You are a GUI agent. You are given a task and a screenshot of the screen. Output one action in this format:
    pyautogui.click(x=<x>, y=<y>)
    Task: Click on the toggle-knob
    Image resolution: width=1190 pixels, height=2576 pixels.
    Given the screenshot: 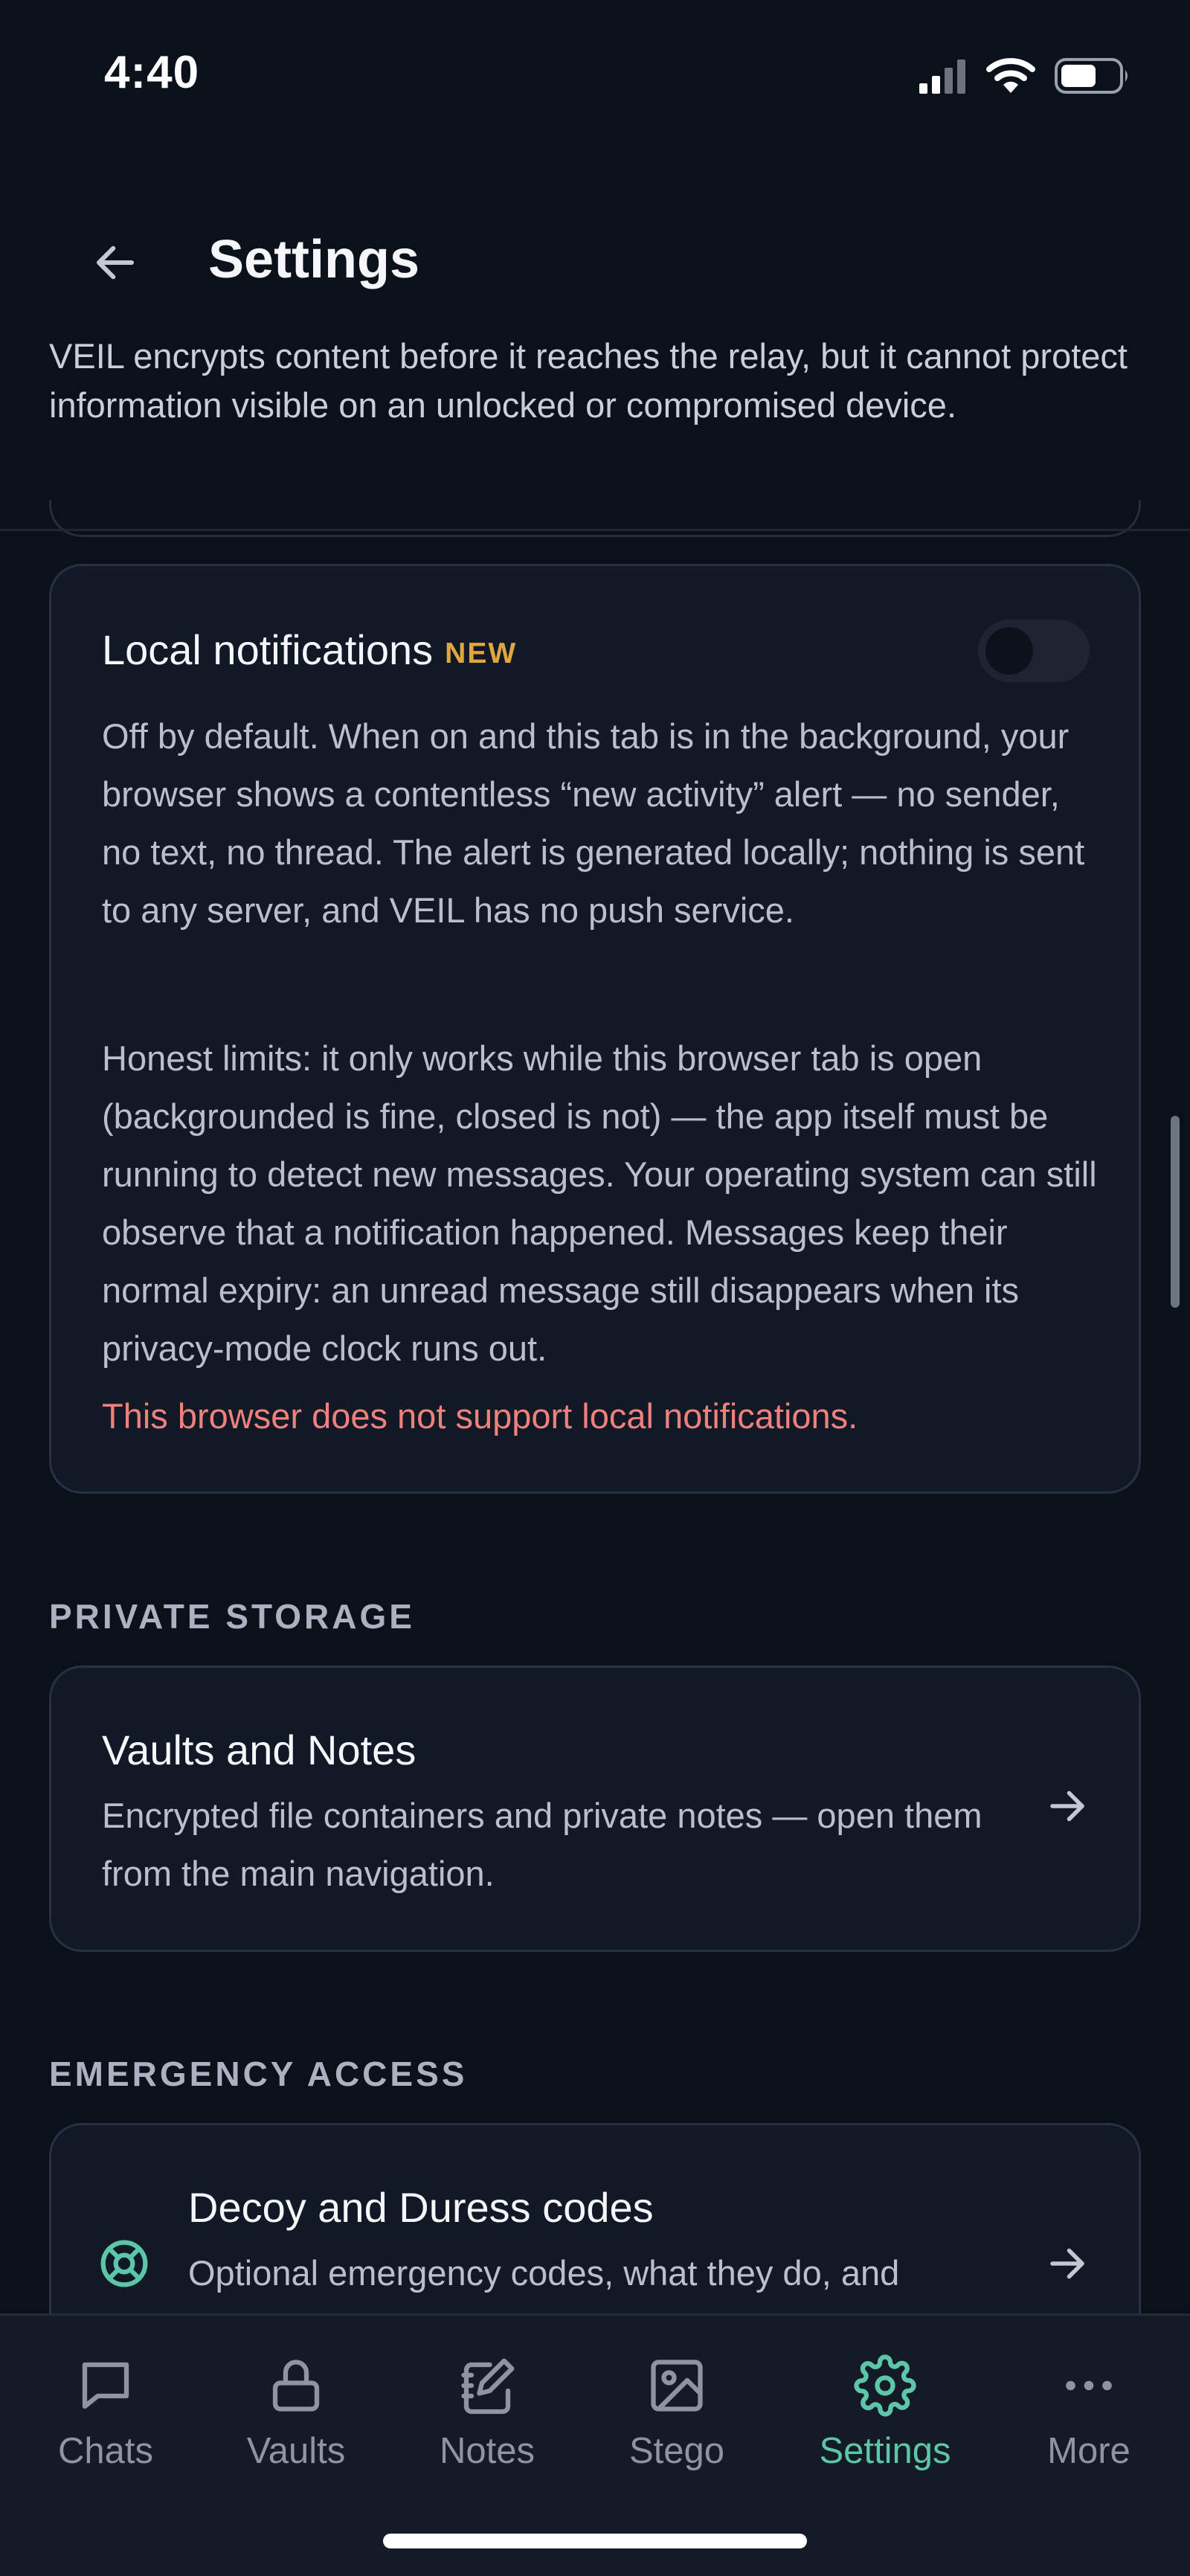 What is the action you would take?
    pyautogui.click(x=1009, y=651)
    